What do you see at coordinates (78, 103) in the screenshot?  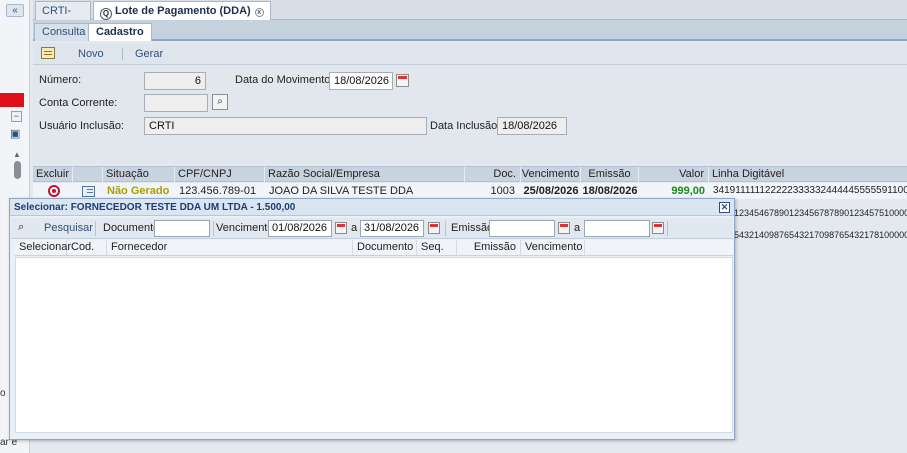 I see `conta-corrente-label: Conta Corrente:` at bounding box center [78, 103].